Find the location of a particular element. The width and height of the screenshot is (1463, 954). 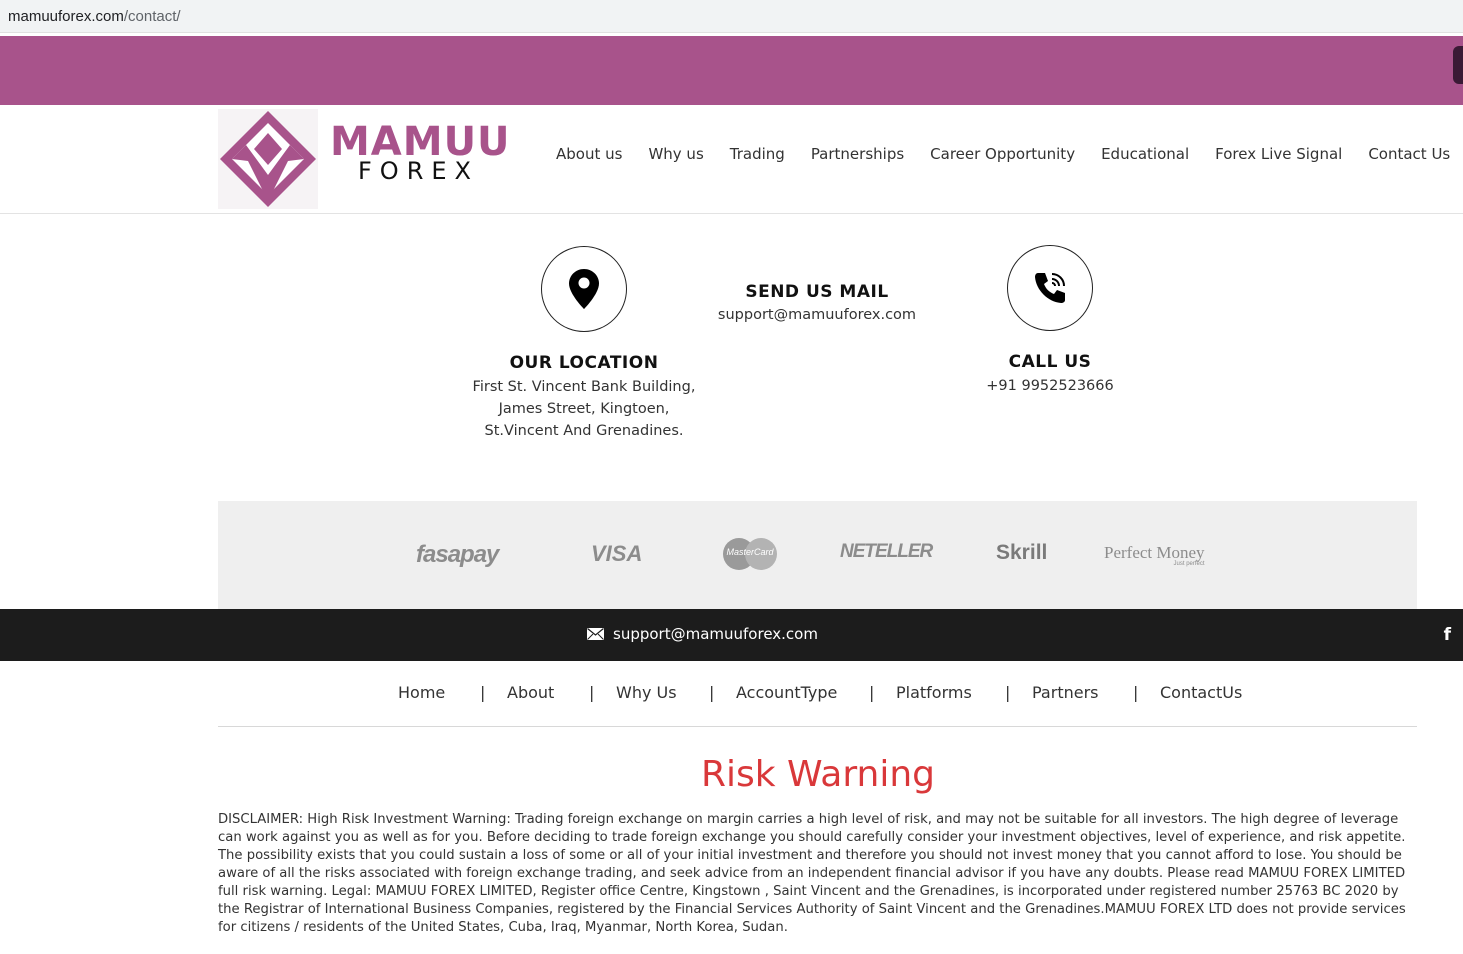

location-line-2: James Street, Kingtoen, is located at coordinates (584, 409).